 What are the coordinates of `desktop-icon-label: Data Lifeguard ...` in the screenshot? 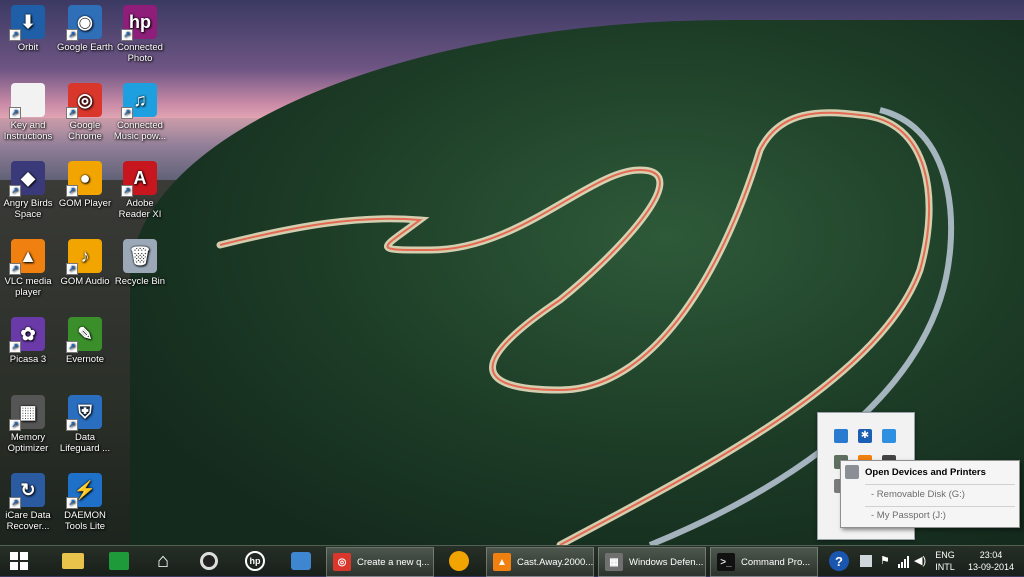 It's located at (85, 443).